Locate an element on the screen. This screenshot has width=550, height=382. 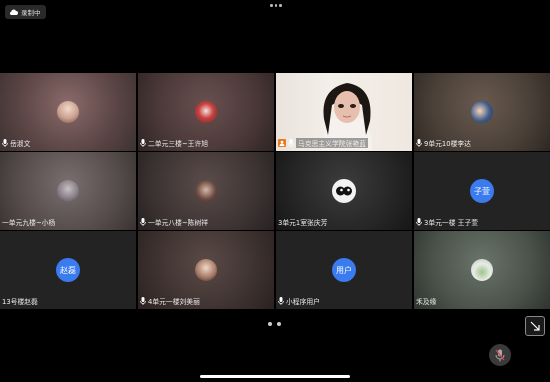
participant-name: 一单元九楼~小杨 is located at coordinates (29, 223).